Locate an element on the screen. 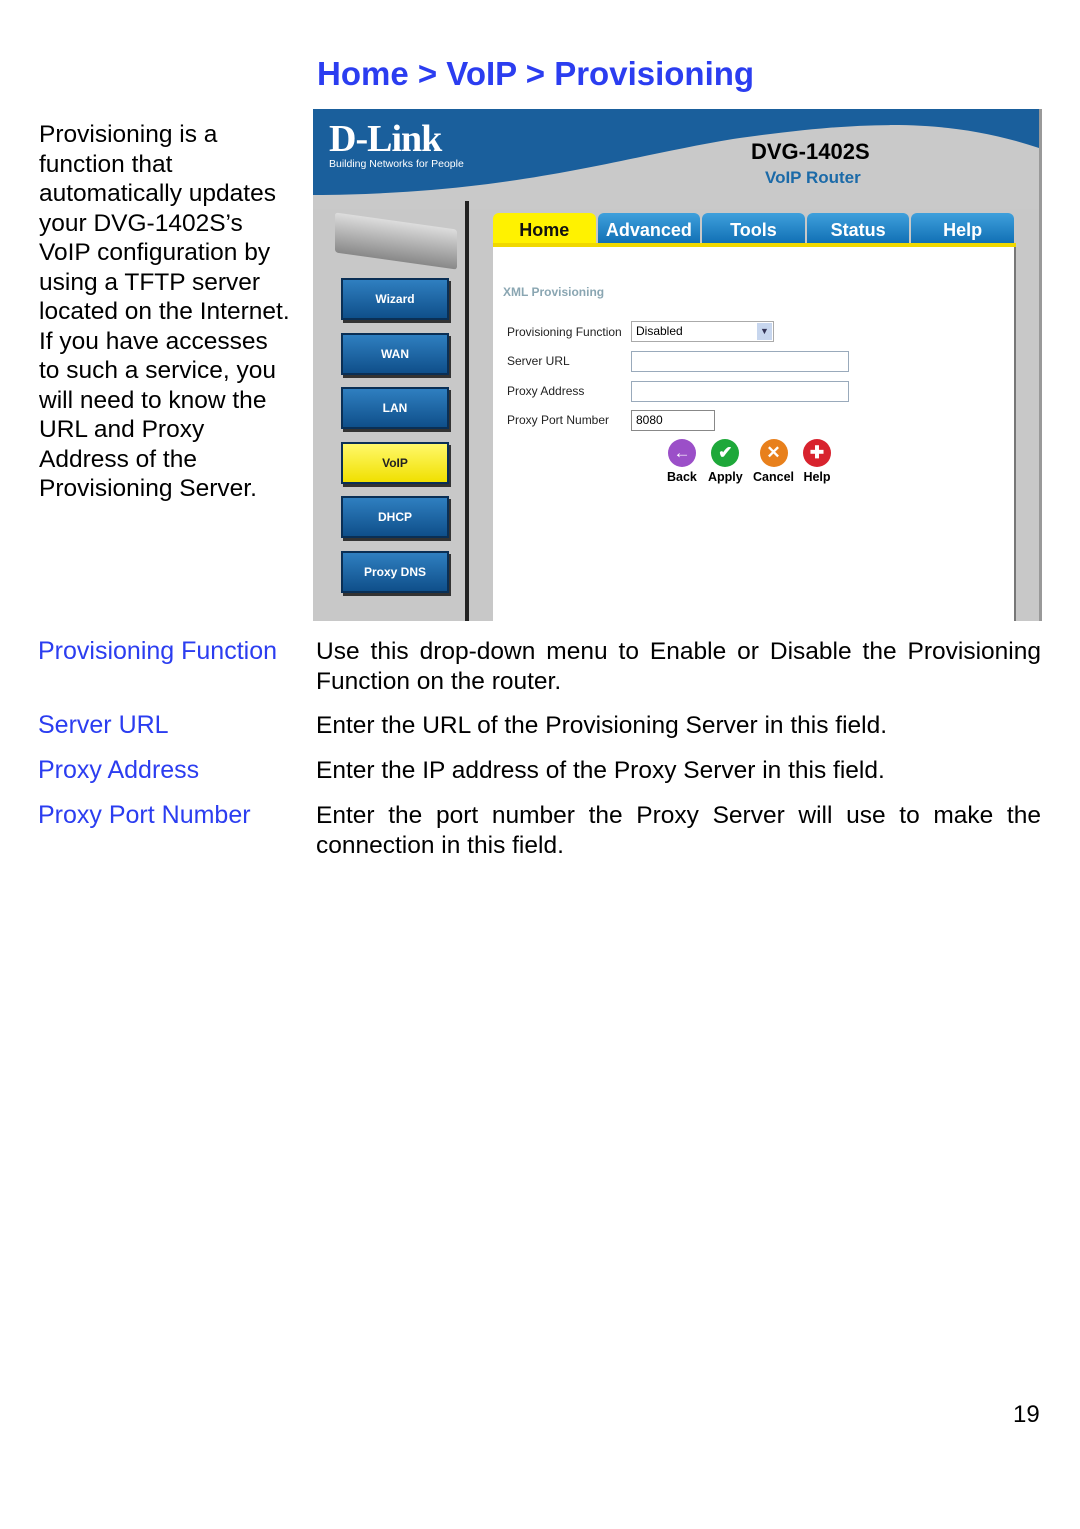 The height and width of the screenshot is (1529, 1080). back-arrow-icon: ← is located at coordinates (681, 453).